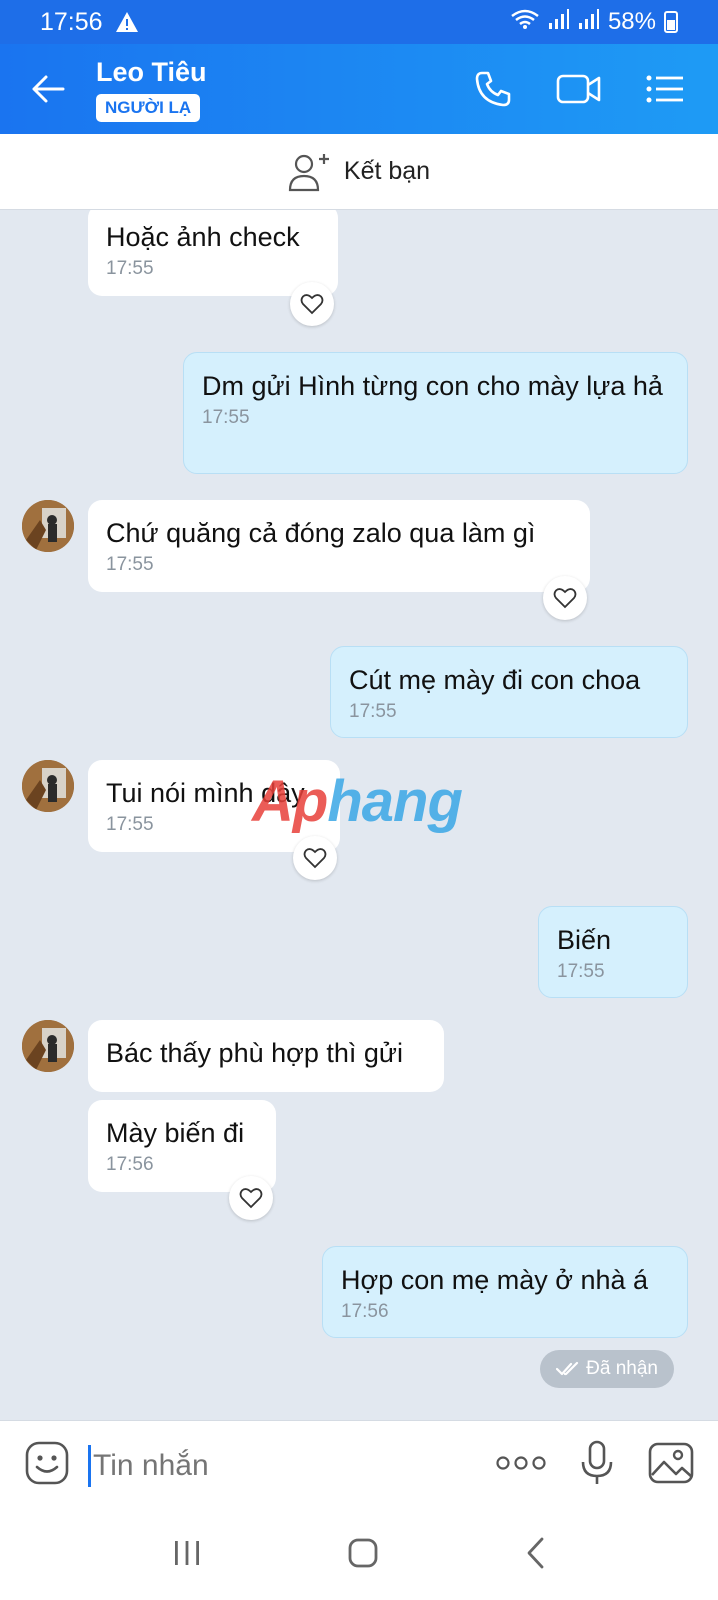  I want to click on message-bubble-outgoing: Hợp con mẹ mày ở nhà á 17:56, so click(505, 1292).